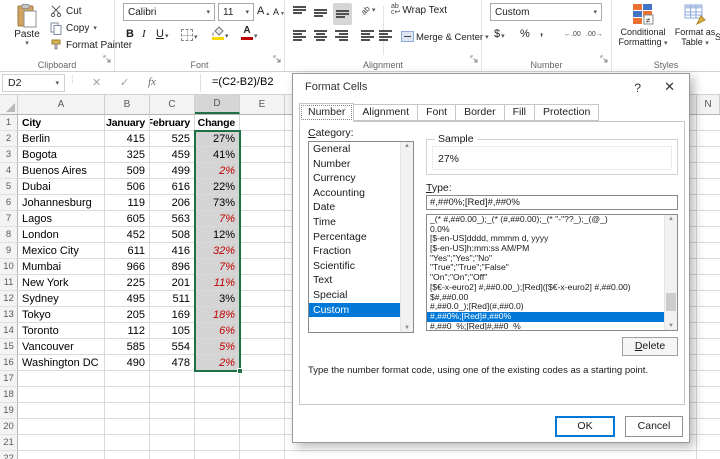 This screenshot has width=720, height=459. I want to click on cell-B20, so click(127, 427).